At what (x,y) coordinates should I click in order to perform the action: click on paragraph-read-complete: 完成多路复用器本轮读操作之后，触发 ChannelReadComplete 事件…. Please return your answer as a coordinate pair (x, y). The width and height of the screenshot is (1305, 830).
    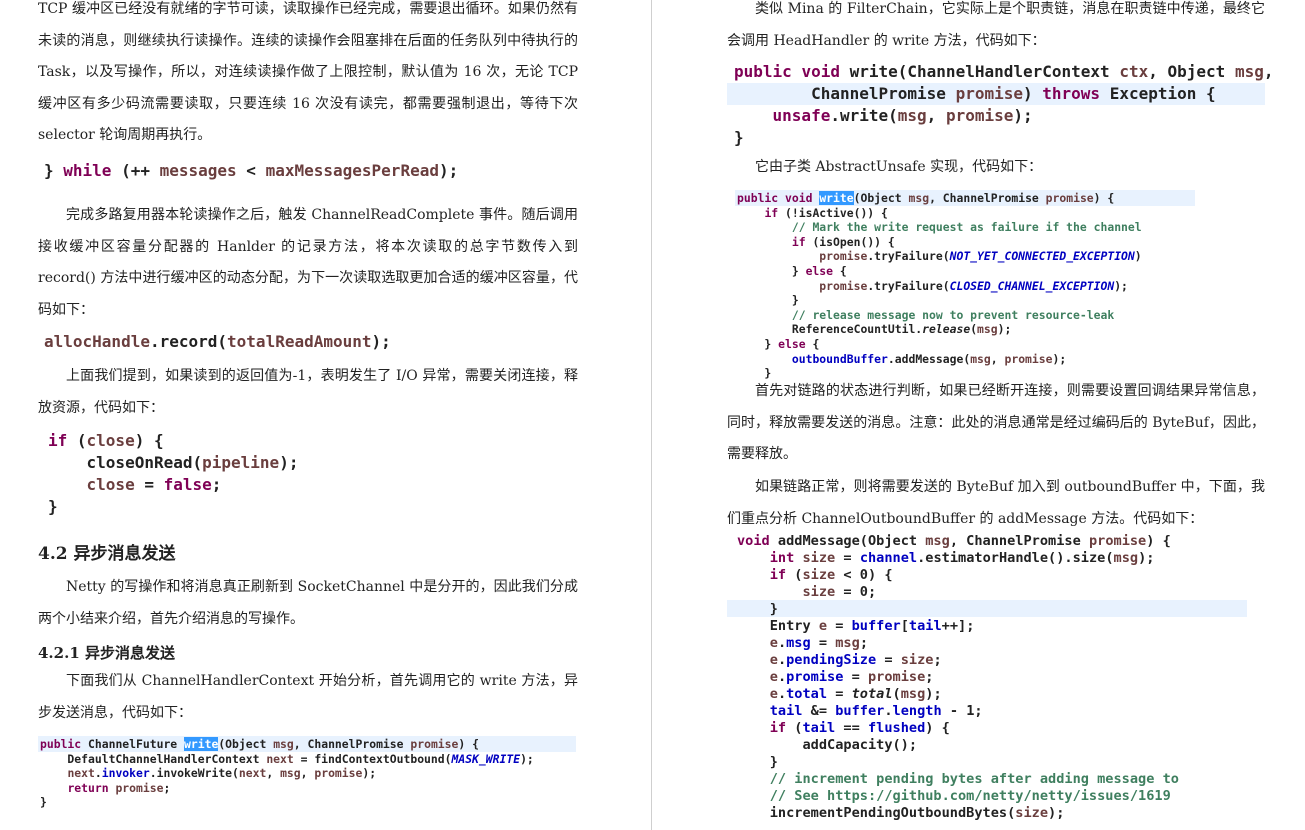
    Looking at the image, I should click on (308, 262).